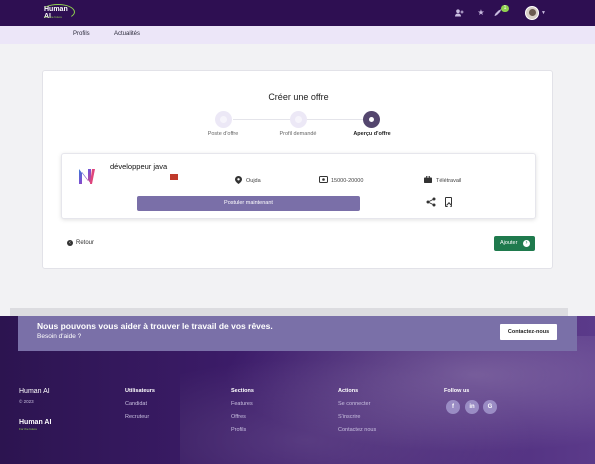  What do you see at coordinates (448, 202) in the screenshot?
I see `bookmark-icon` at bounding box center [448, 202].